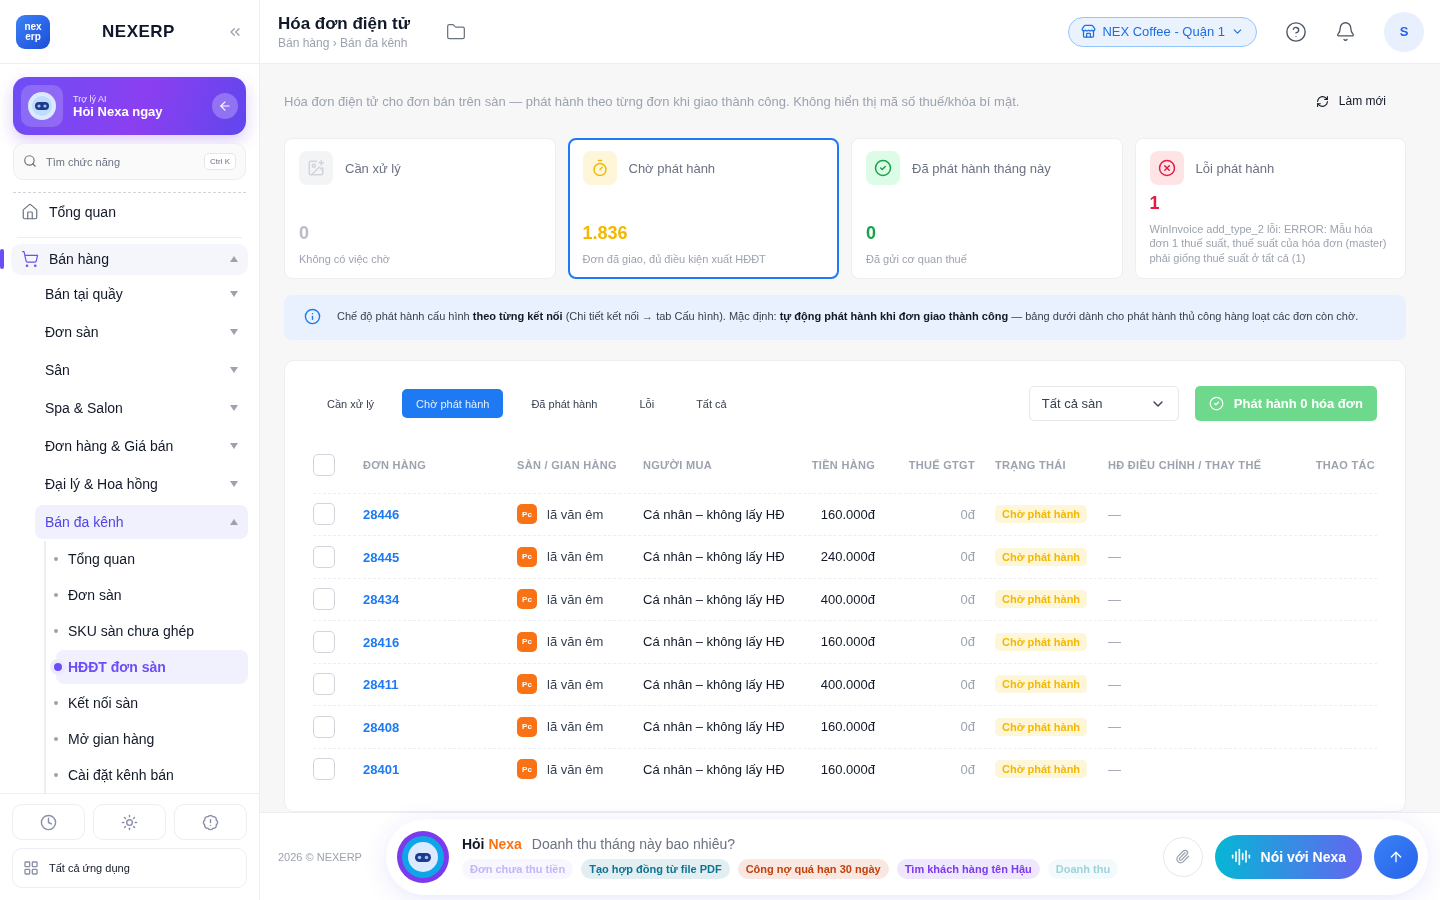  What do you see at coordinates (564, 404) in the screenshot?
I see `filter-tab: Đã phát hành` at bounding box center [564, 404].